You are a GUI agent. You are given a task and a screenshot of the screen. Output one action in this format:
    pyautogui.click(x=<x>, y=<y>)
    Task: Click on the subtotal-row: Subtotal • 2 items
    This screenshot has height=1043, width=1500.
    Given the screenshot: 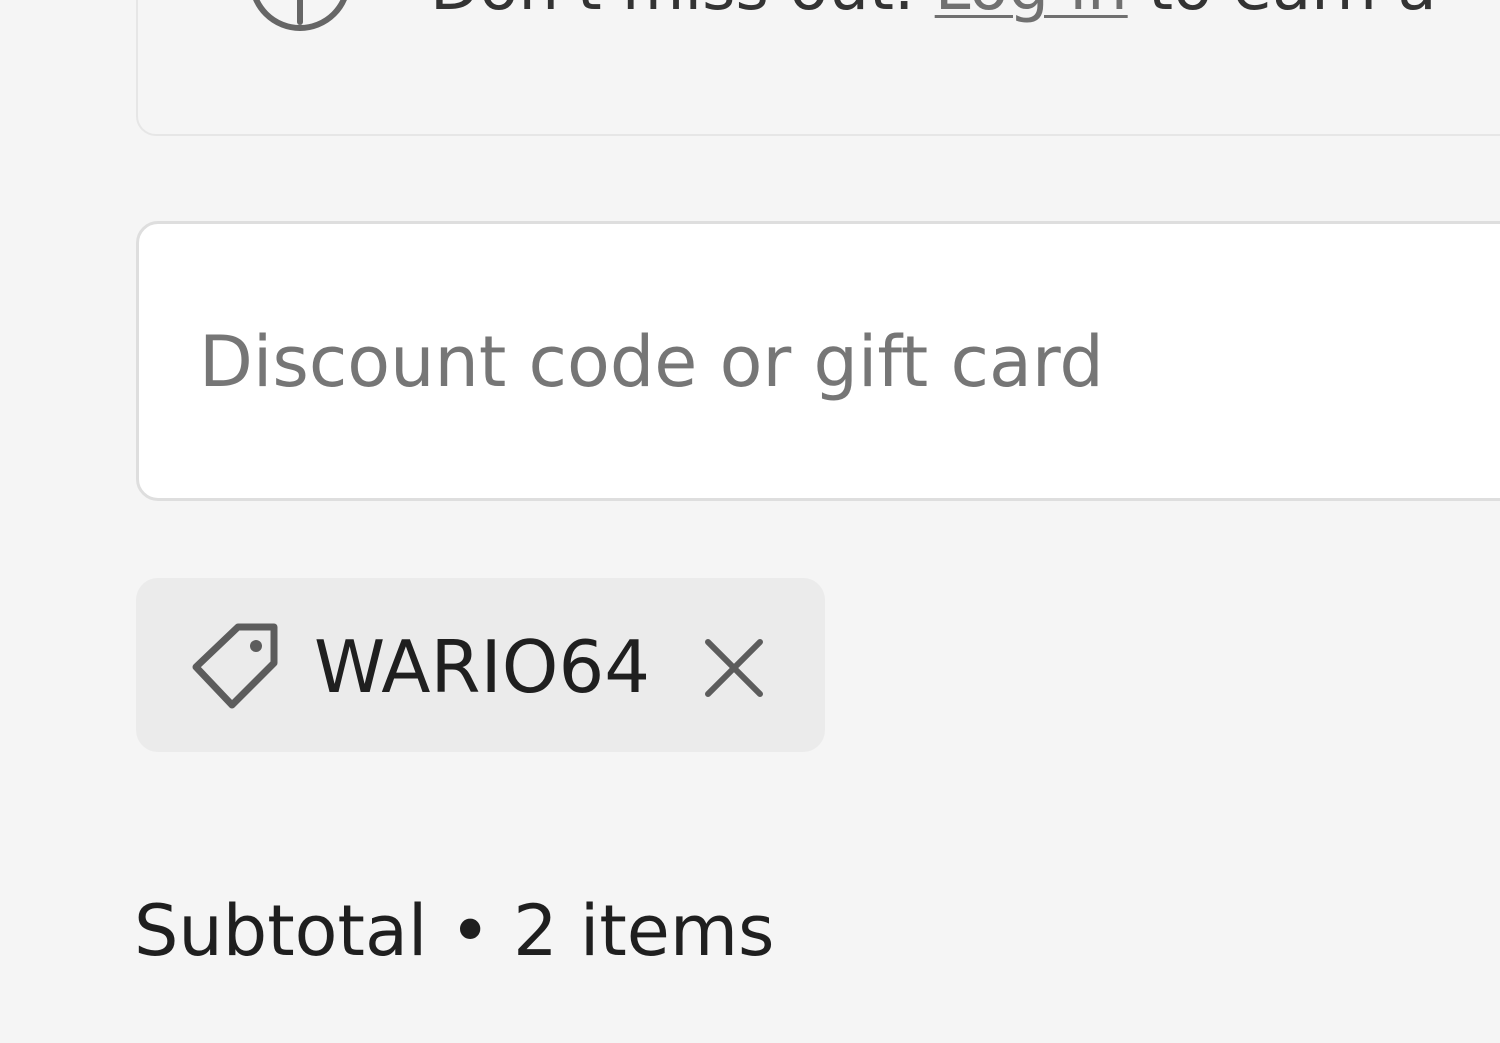 What is the action you would take?
    pyautogui.click(x=454, y=931)
    